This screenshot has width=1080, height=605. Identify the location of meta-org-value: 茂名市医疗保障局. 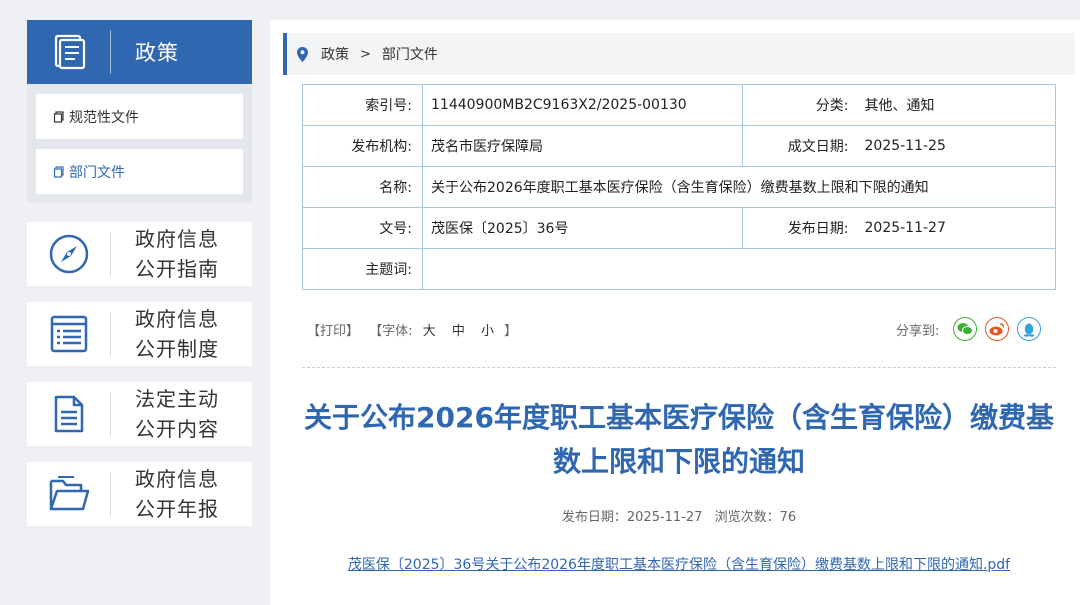
(582, 146).